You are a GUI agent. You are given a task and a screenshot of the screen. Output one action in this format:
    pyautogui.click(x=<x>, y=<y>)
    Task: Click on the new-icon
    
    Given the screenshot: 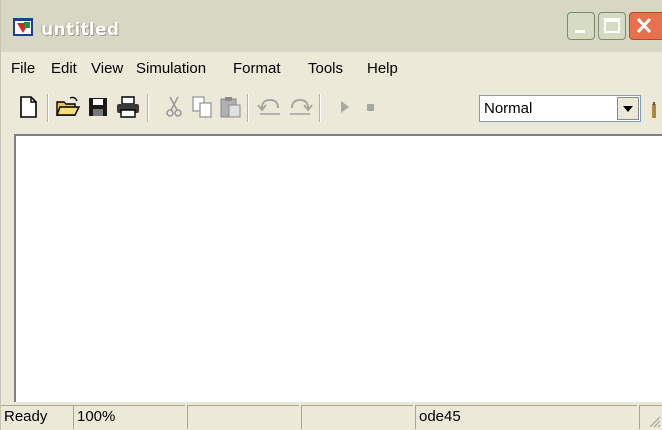 What is the action you would take?
    pyautogui.click(x=28, y=107)
    